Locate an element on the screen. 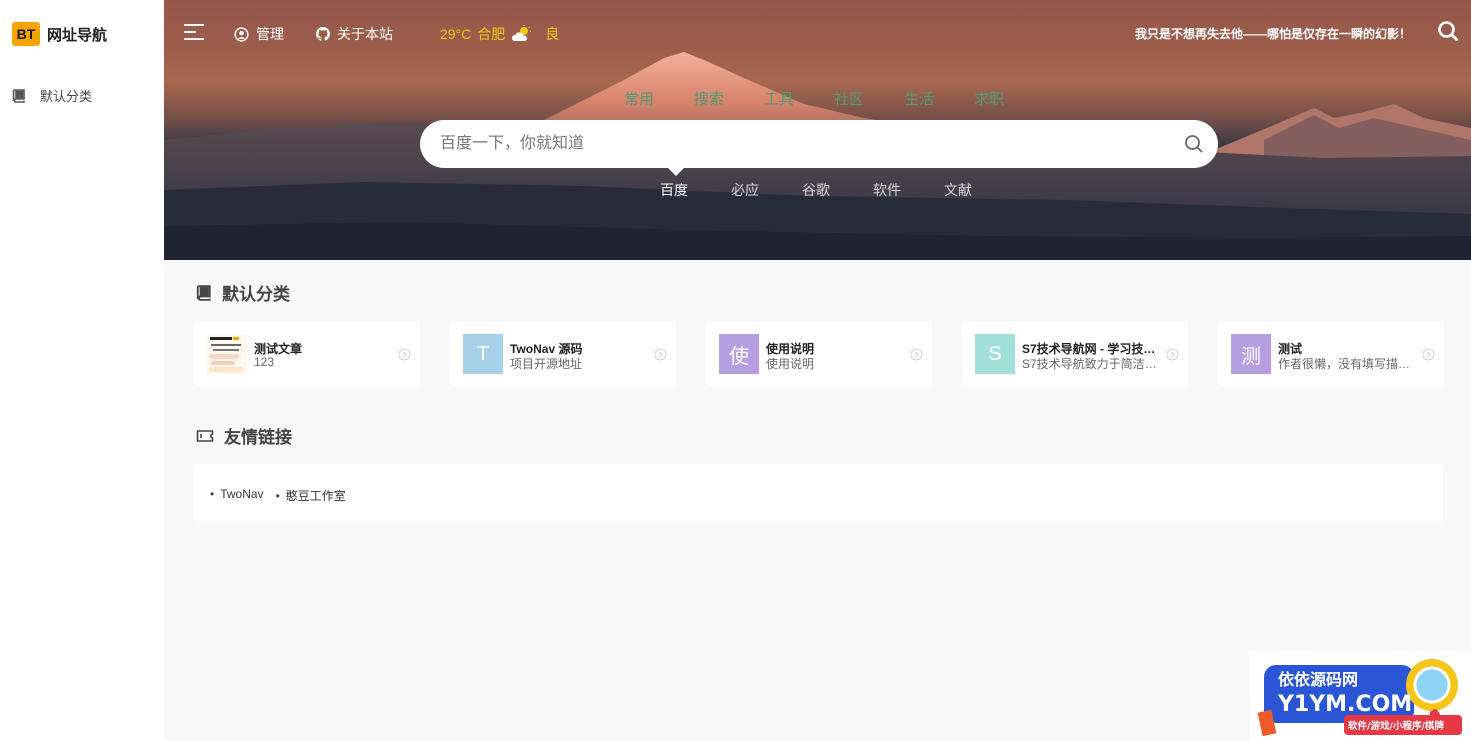  section-title-label: 默认分类 is located at coordinates (256, 294).